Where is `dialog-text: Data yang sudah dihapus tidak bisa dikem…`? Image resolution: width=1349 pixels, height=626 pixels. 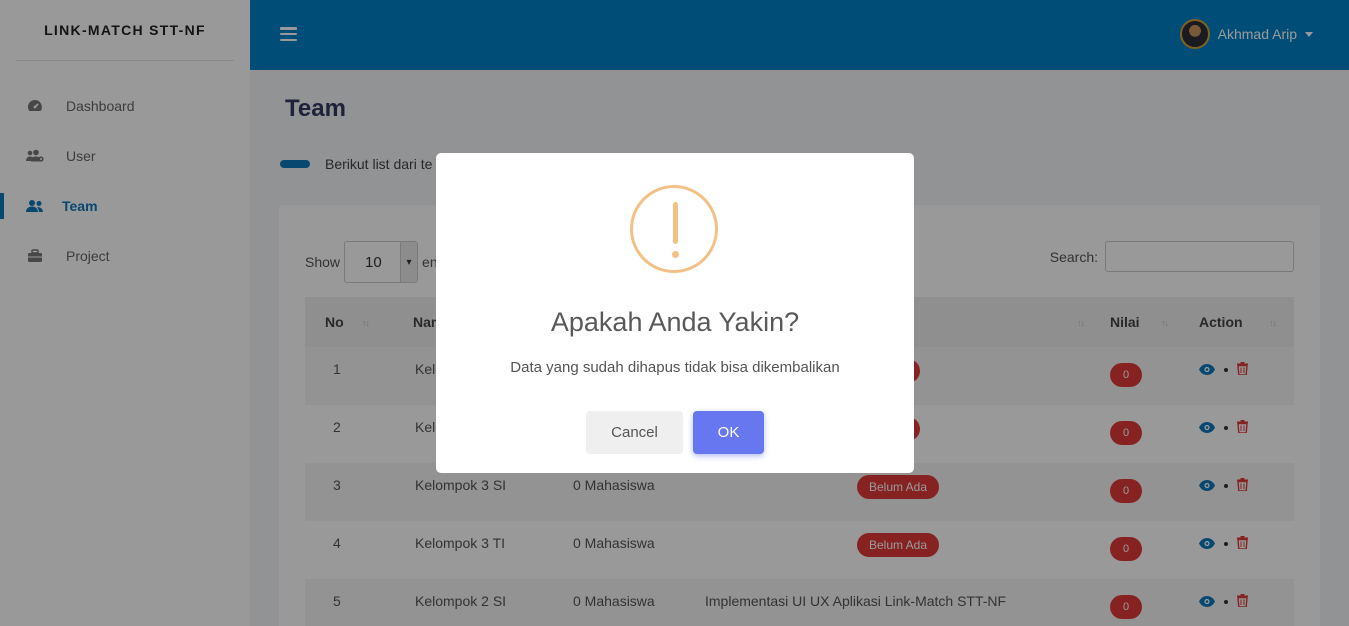
dialog-text: Data yang sudah dihapus tidak bisa dikem… is located at coordinates (675, 367).